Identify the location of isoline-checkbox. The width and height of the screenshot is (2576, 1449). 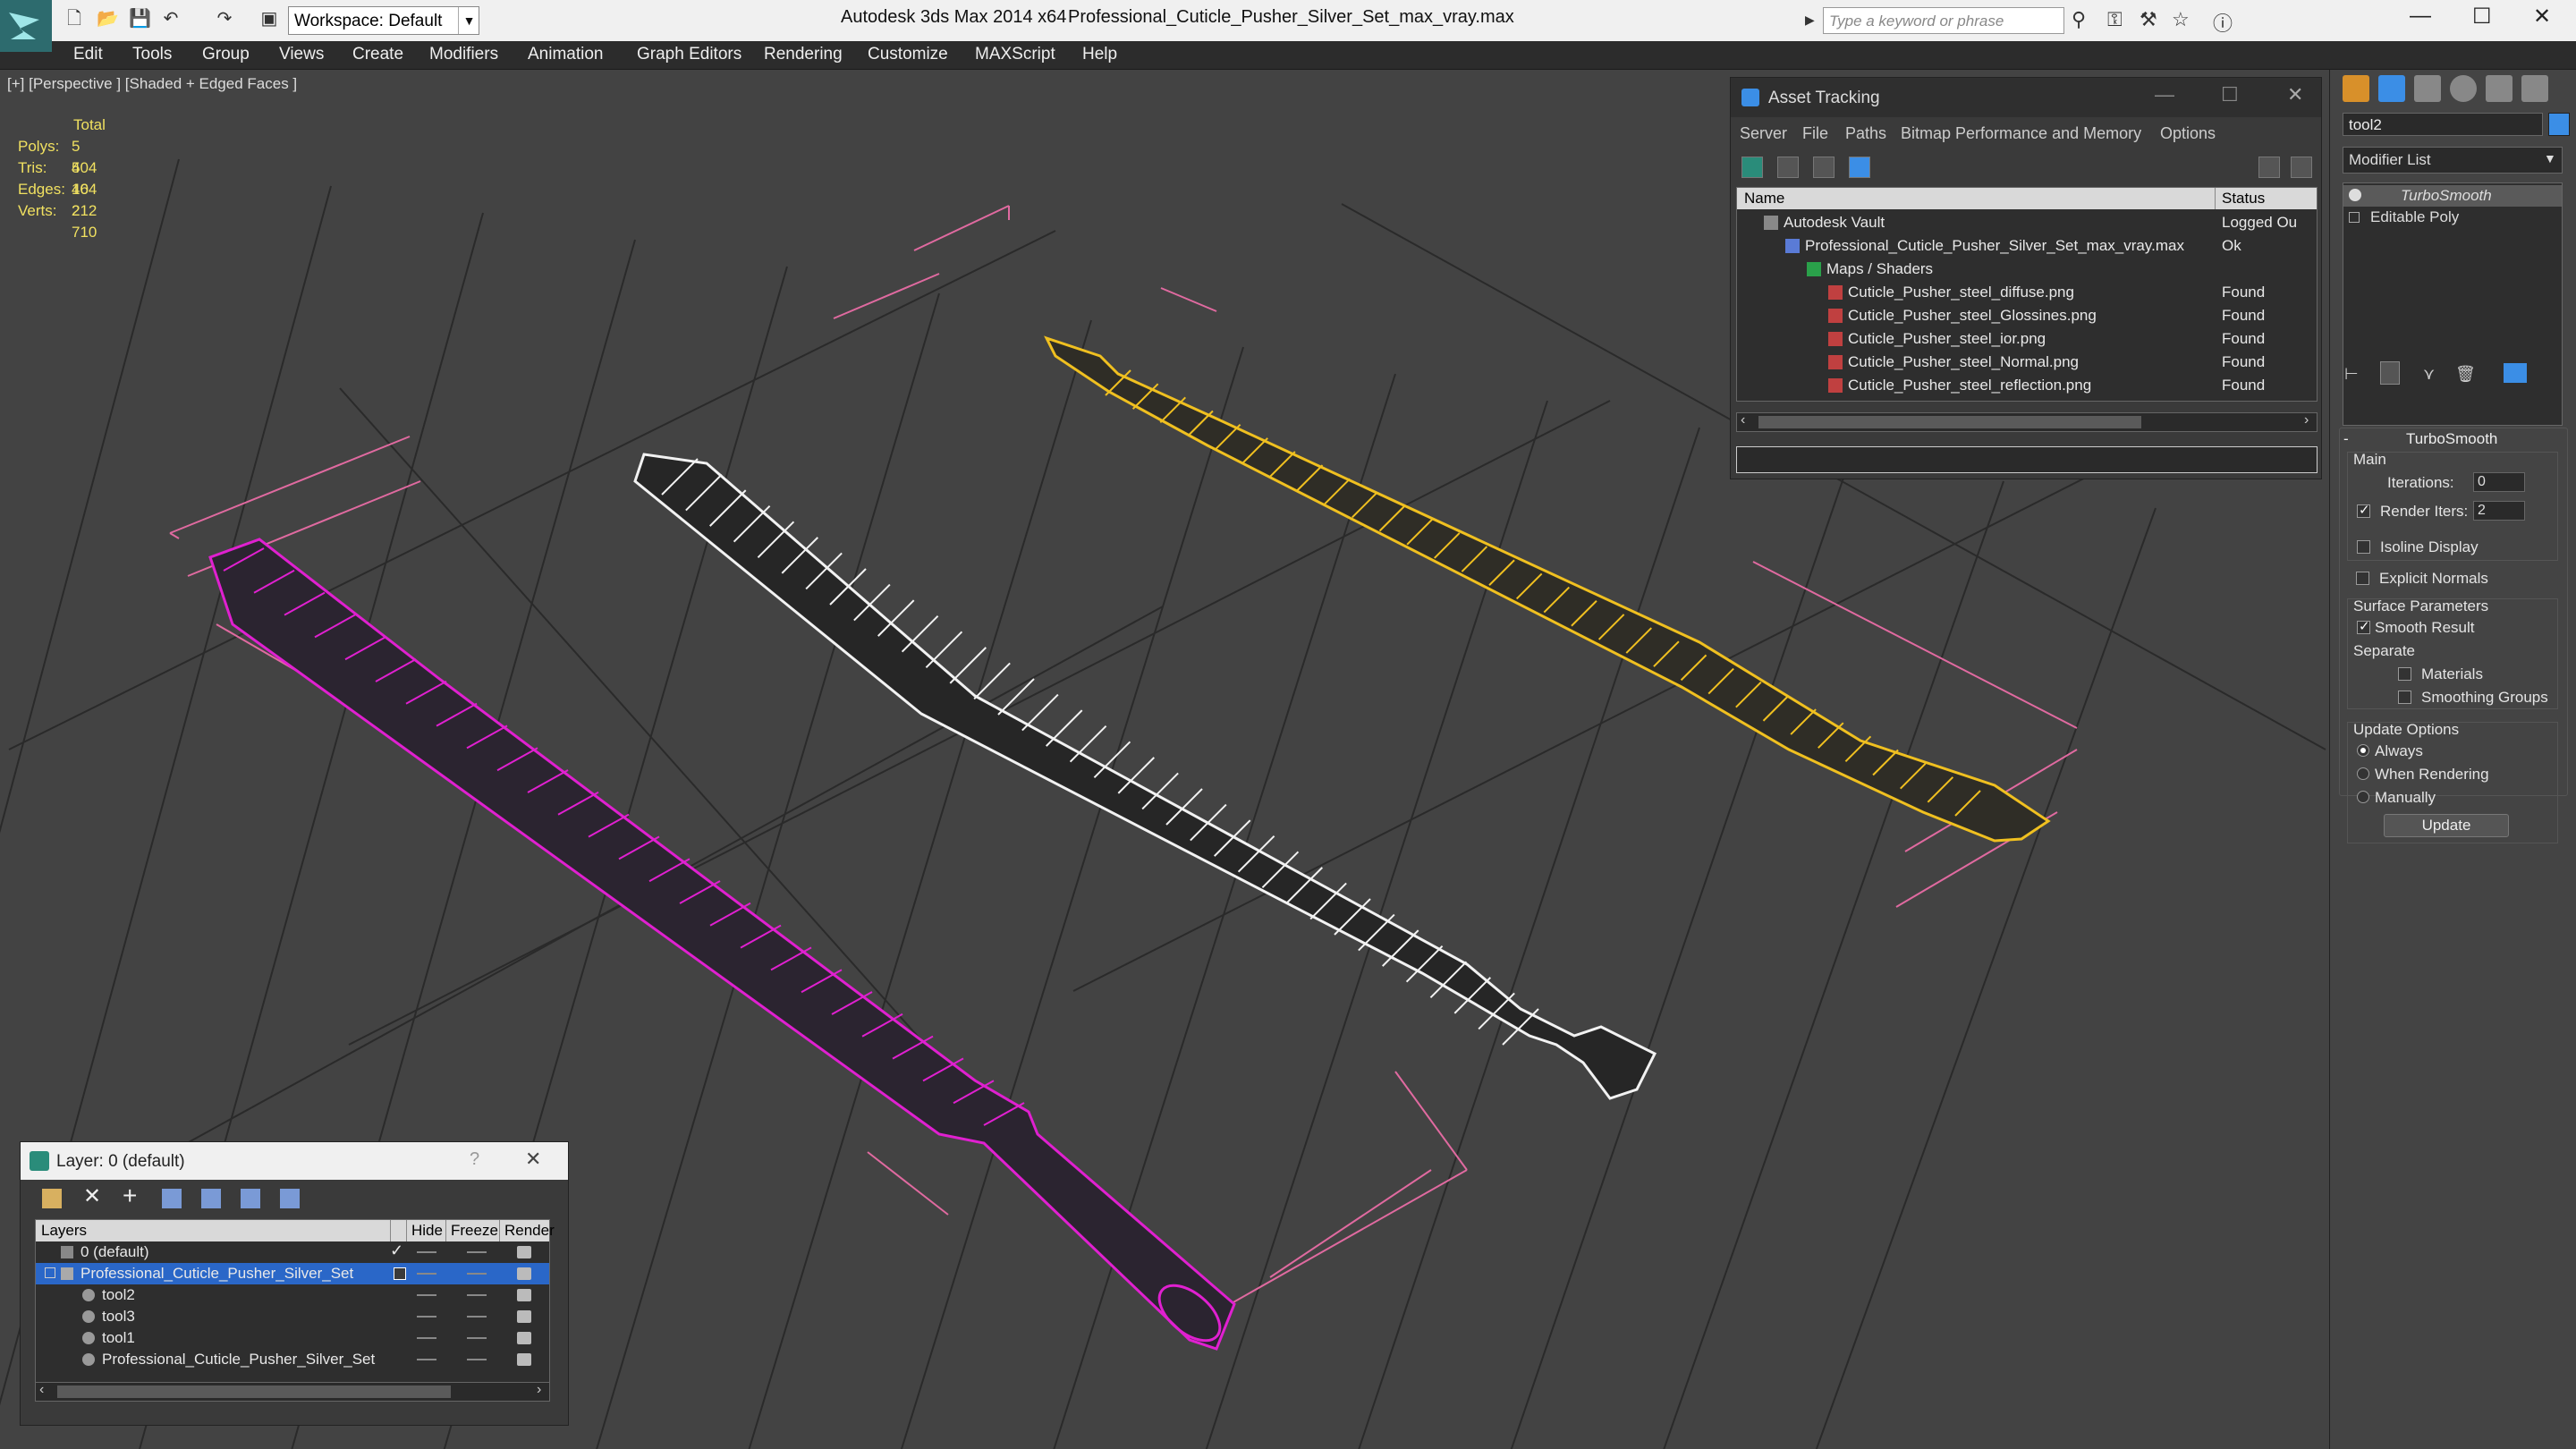
(2363, 547).